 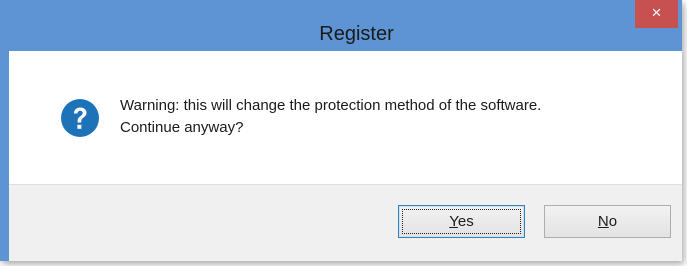 I want to click on no-label-rest: o, so click(x=613, y=221).